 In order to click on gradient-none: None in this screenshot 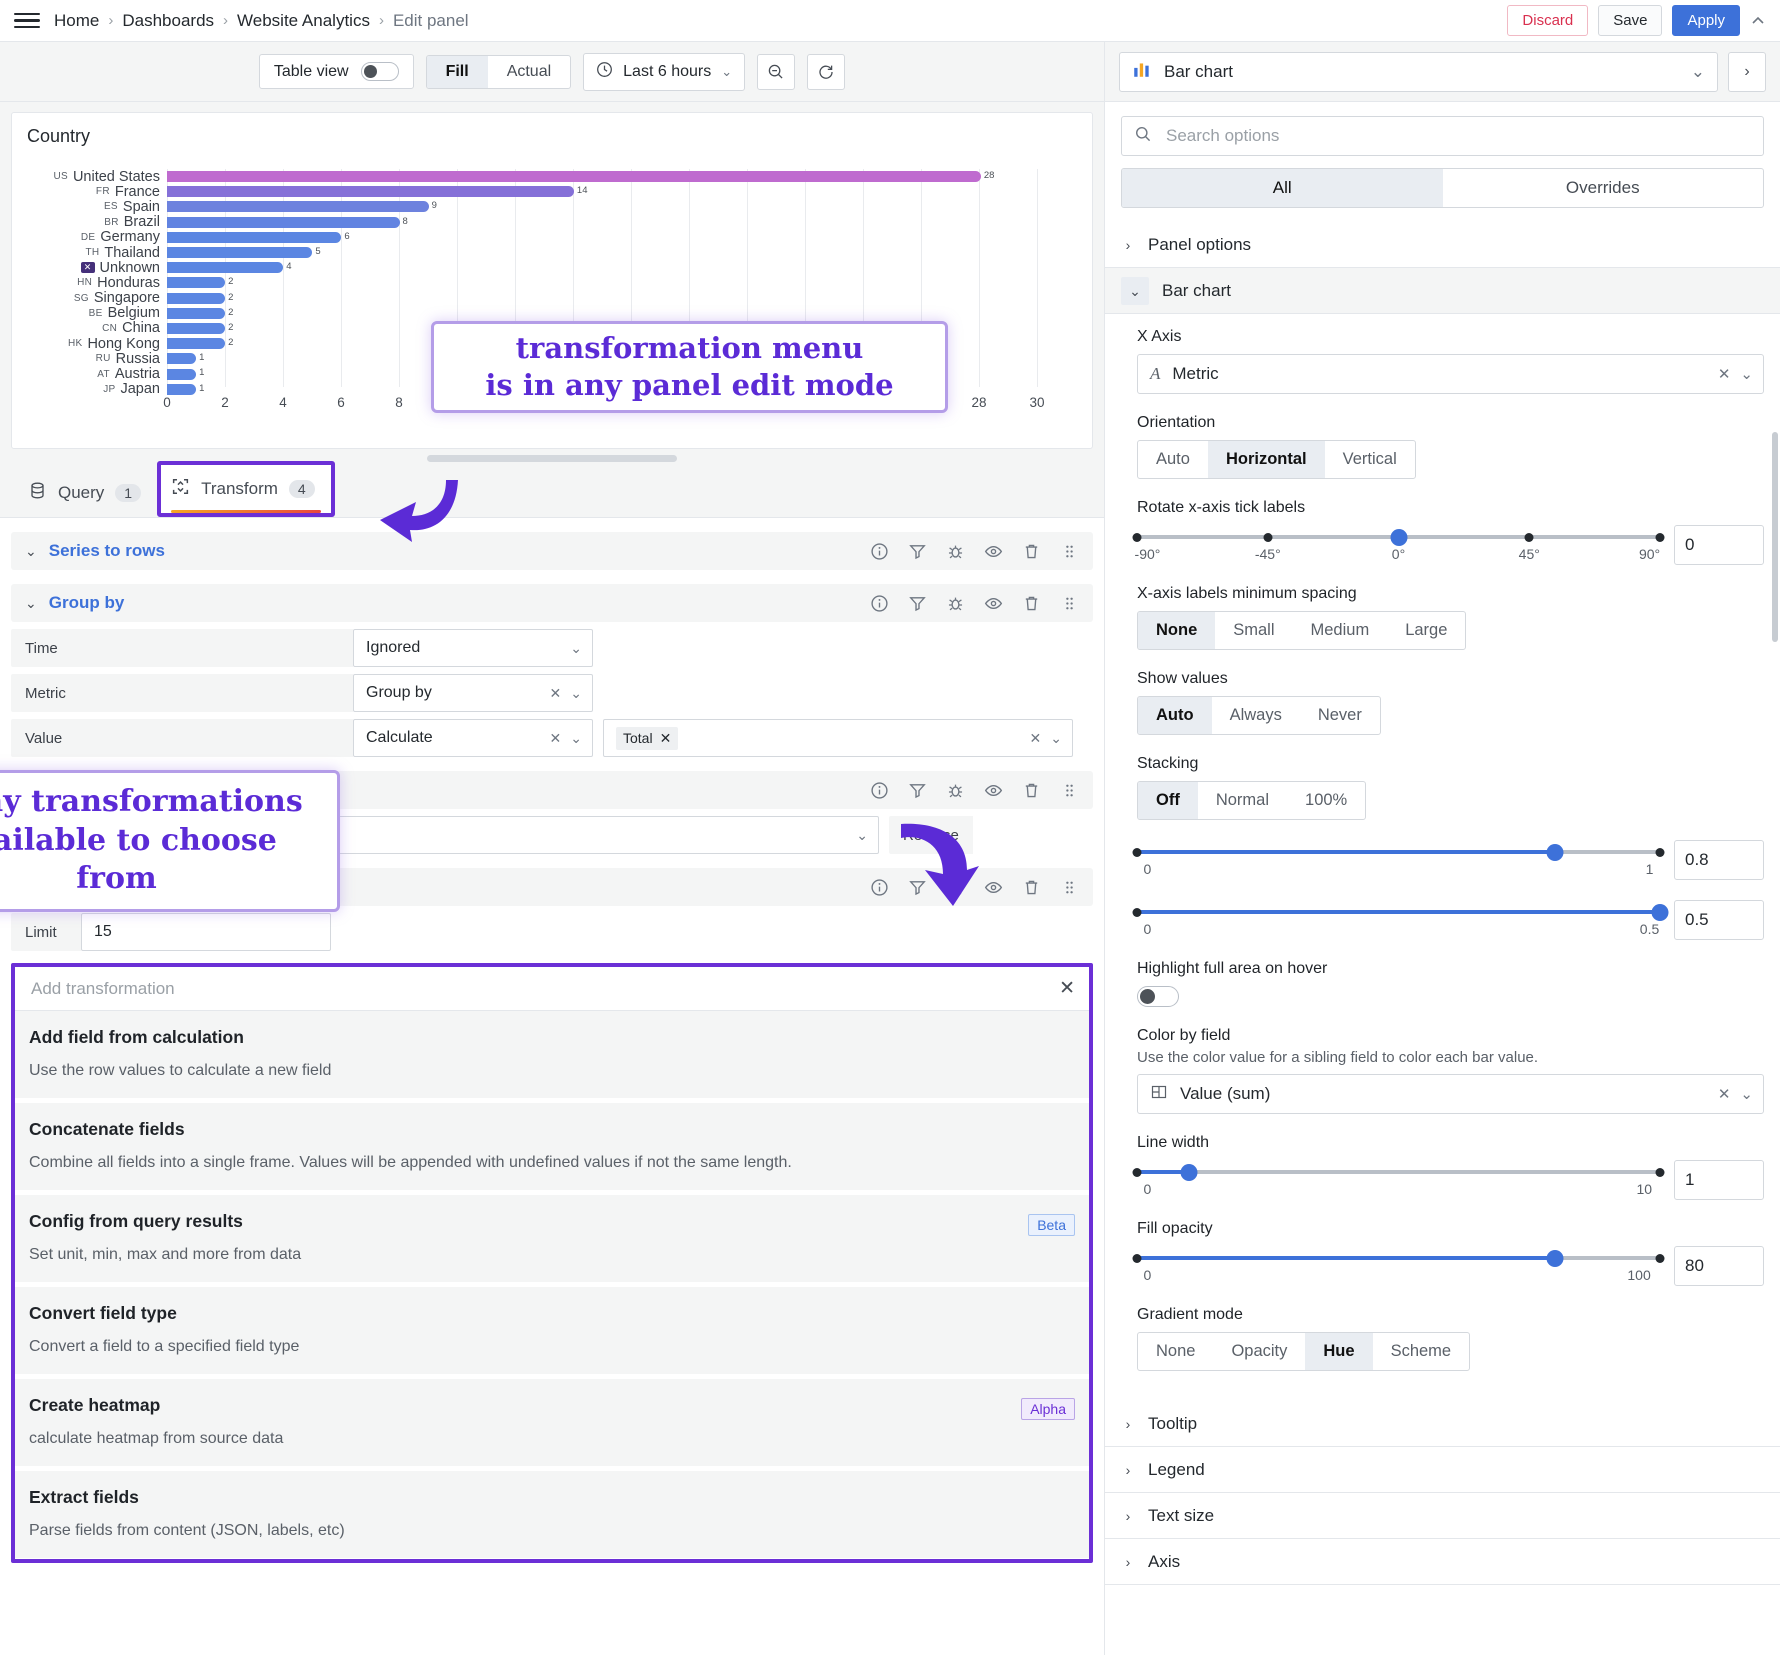, I will do `click(1175, 1351)`.